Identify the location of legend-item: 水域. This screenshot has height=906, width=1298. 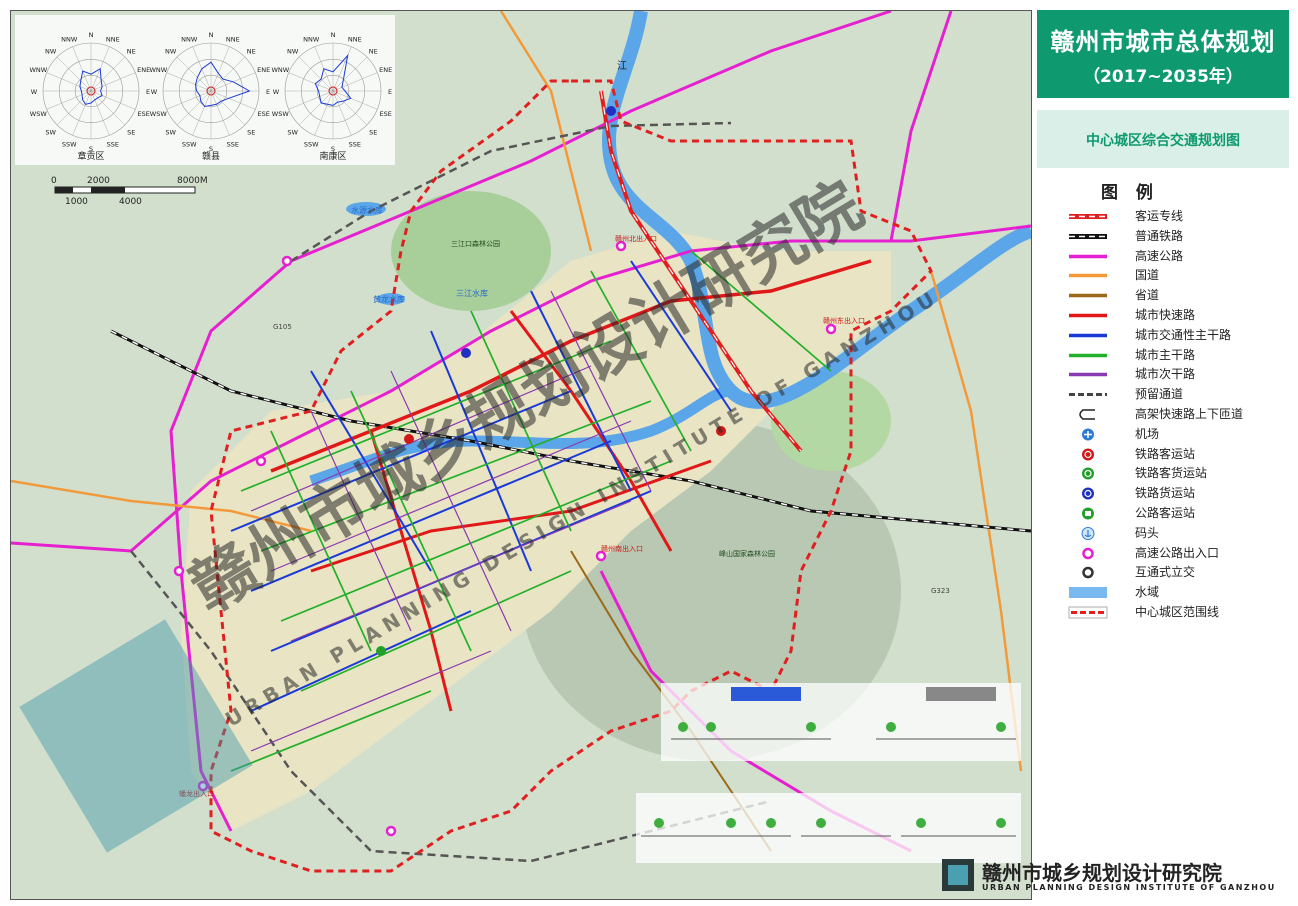
(1177, 591).